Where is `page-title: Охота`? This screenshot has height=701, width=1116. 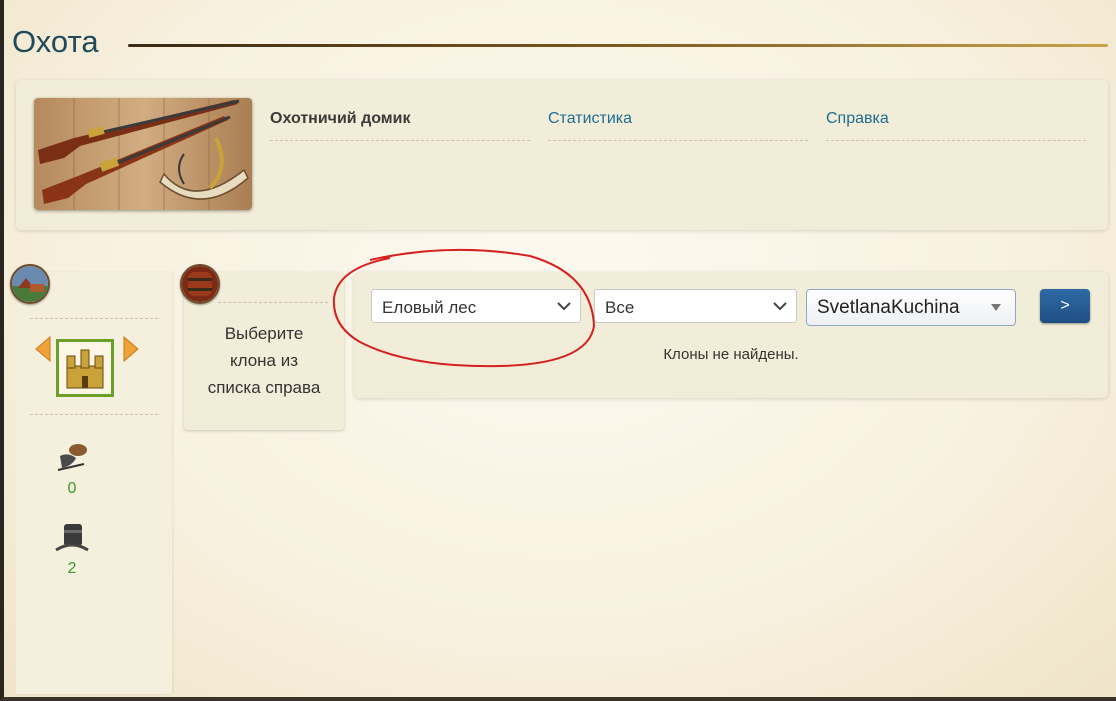
page-title: Охота is located at coordinates (55, 41).